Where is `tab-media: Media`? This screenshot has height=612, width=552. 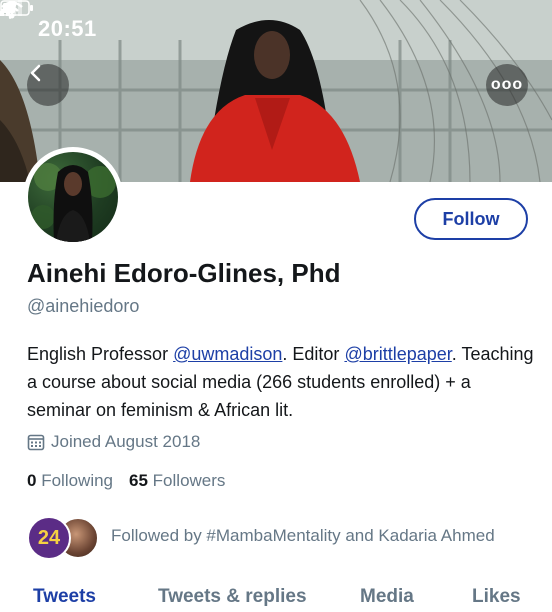 tab-media: Media is located at coordinates (387, 597).